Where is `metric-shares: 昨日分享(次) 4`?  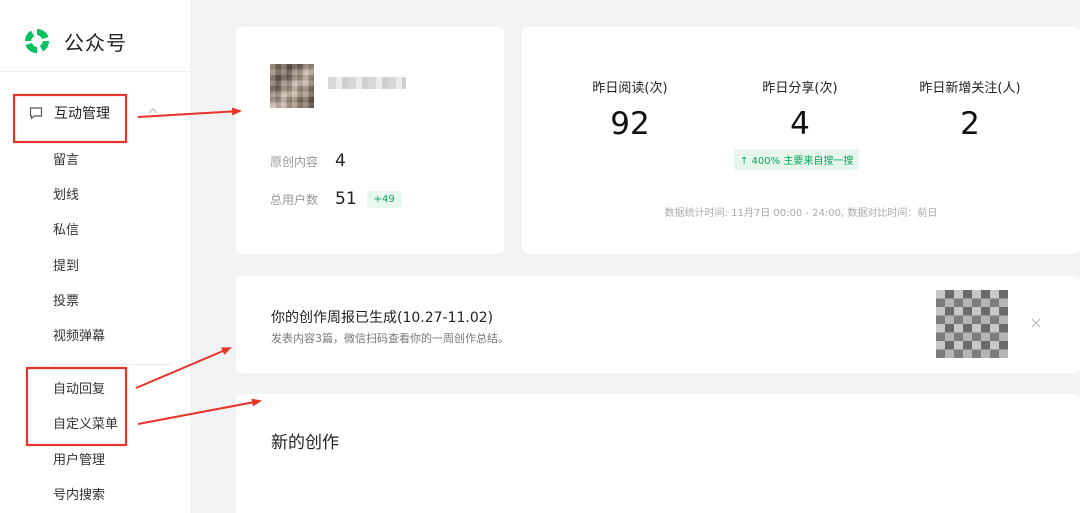
metric-shares: 昨日分享(次) 4 is located at coordinates (800, 109).